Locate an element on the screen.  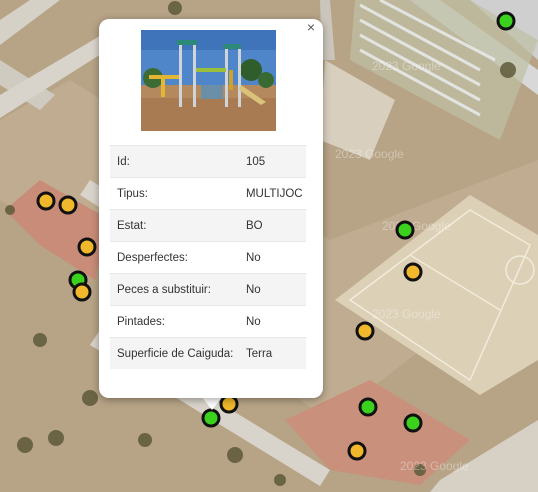
table-row: Pintades: No is located at coordinates (208, 321).